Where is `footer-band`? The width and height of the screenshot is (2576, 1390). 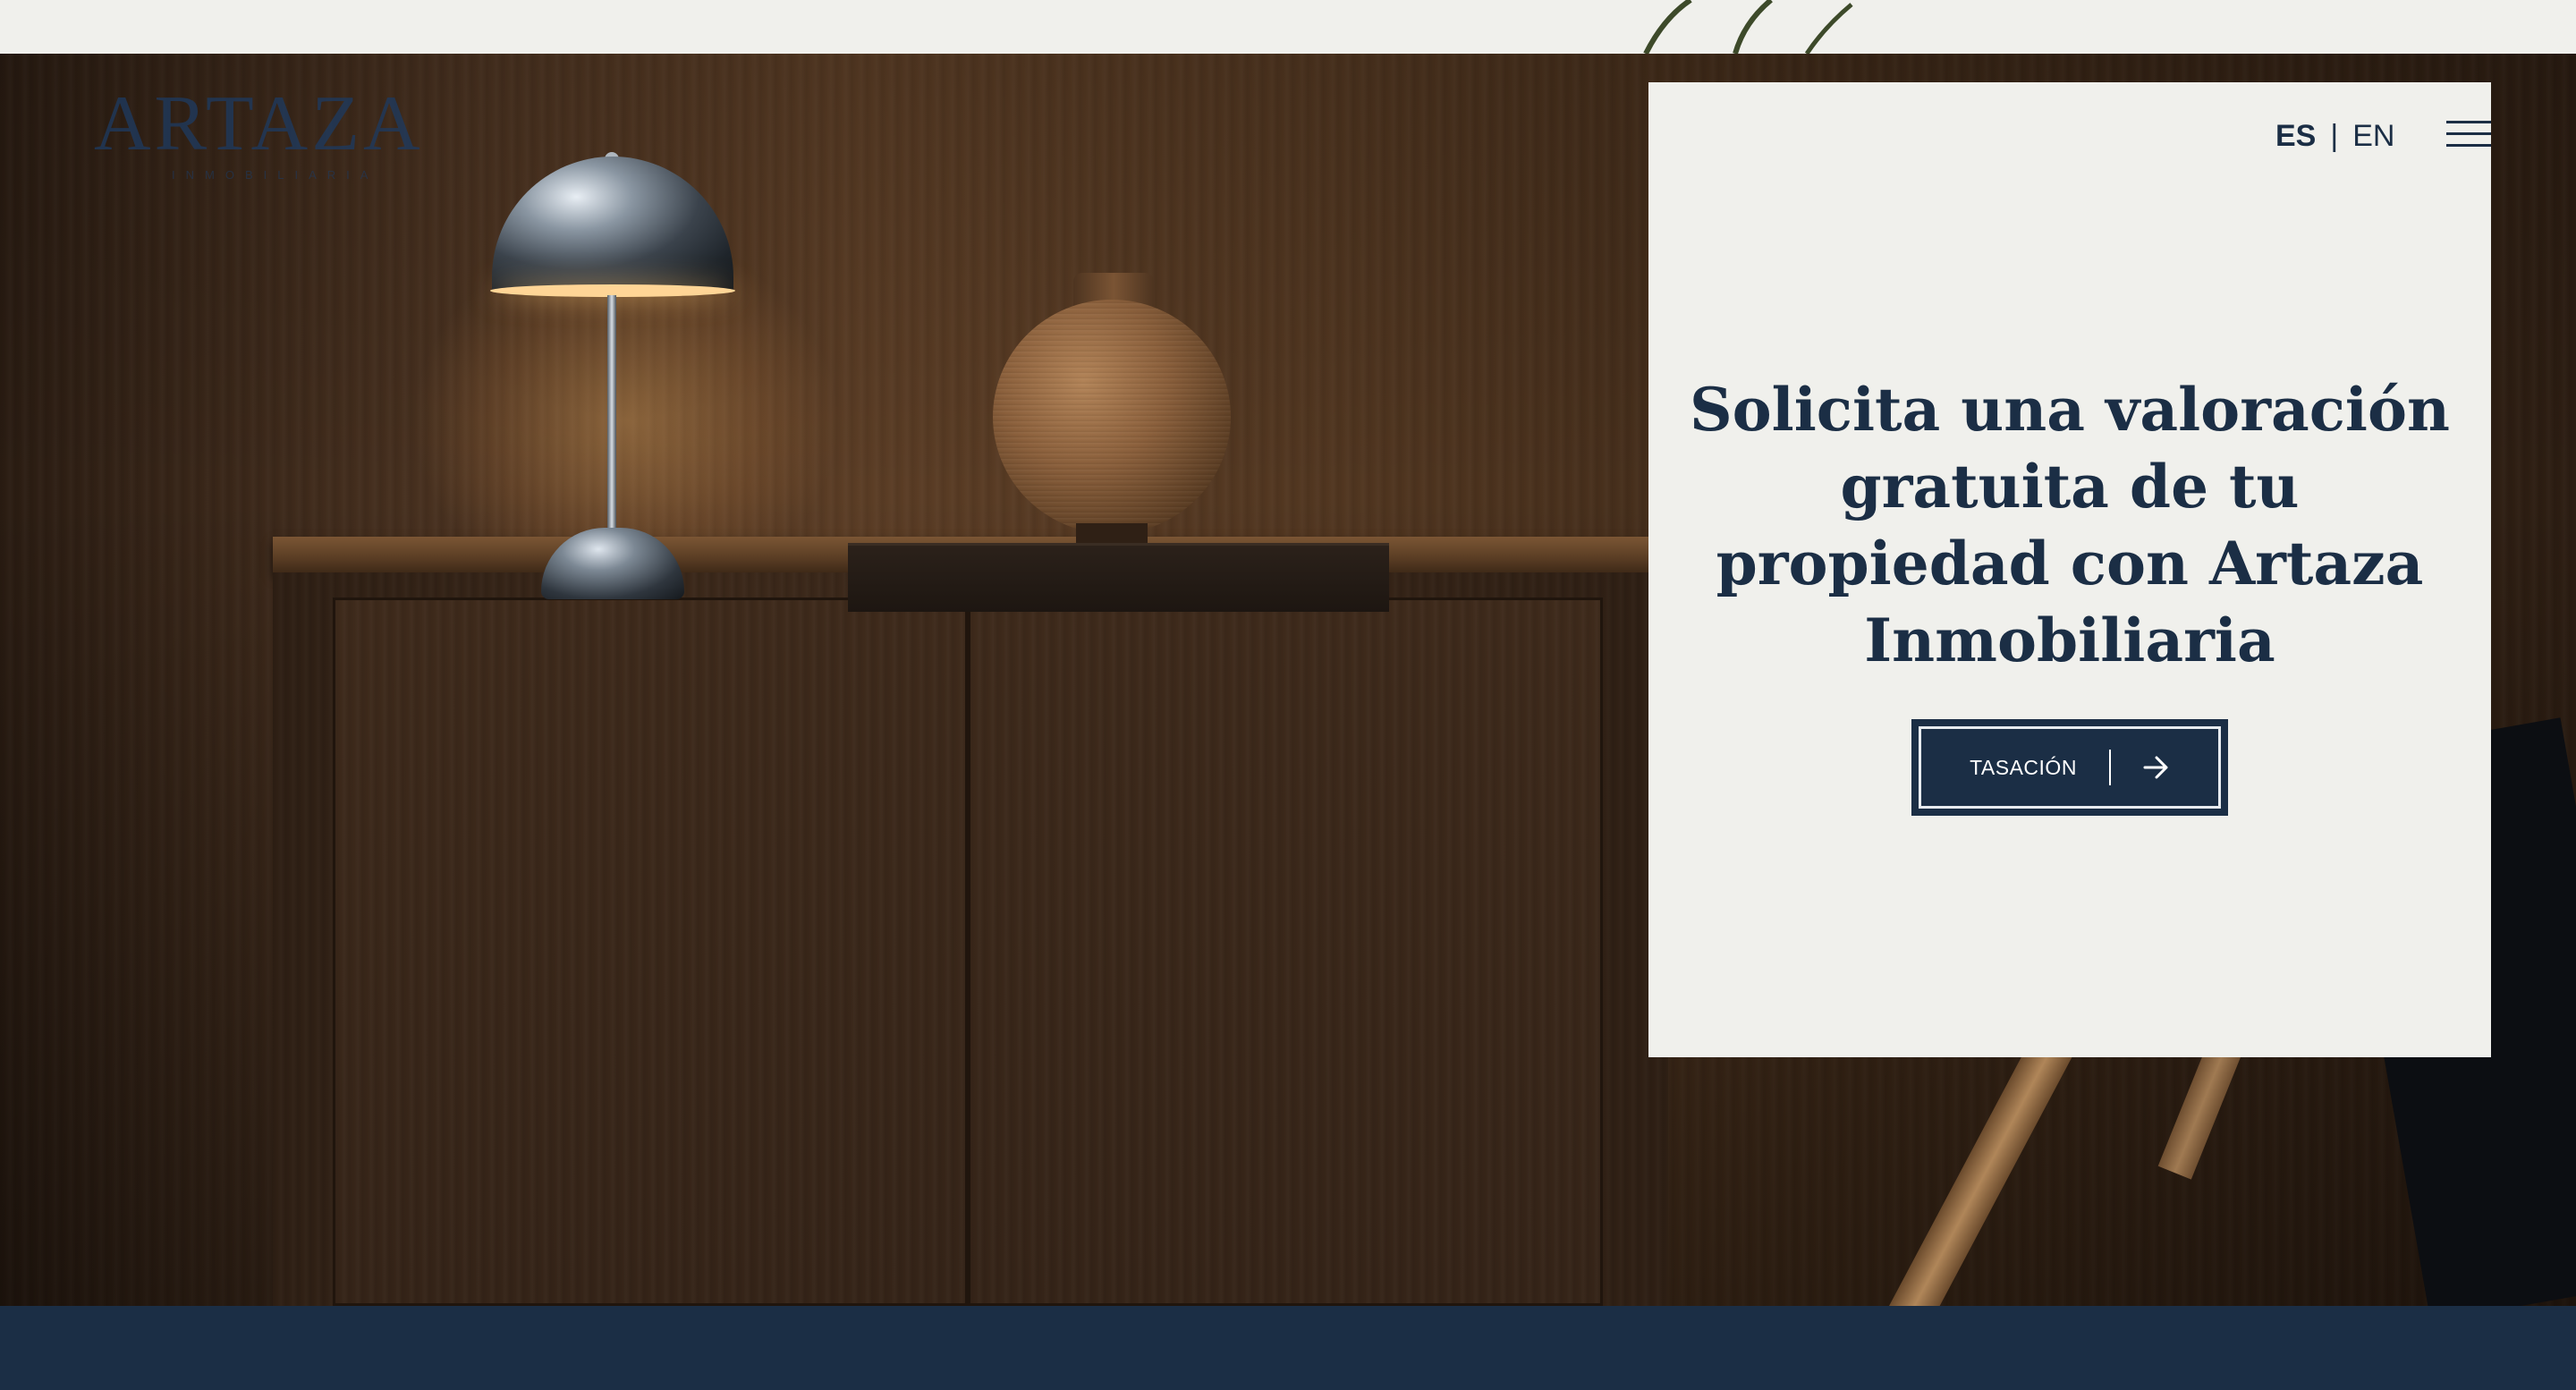
footer-band is located at coordinates (1288, 1348).